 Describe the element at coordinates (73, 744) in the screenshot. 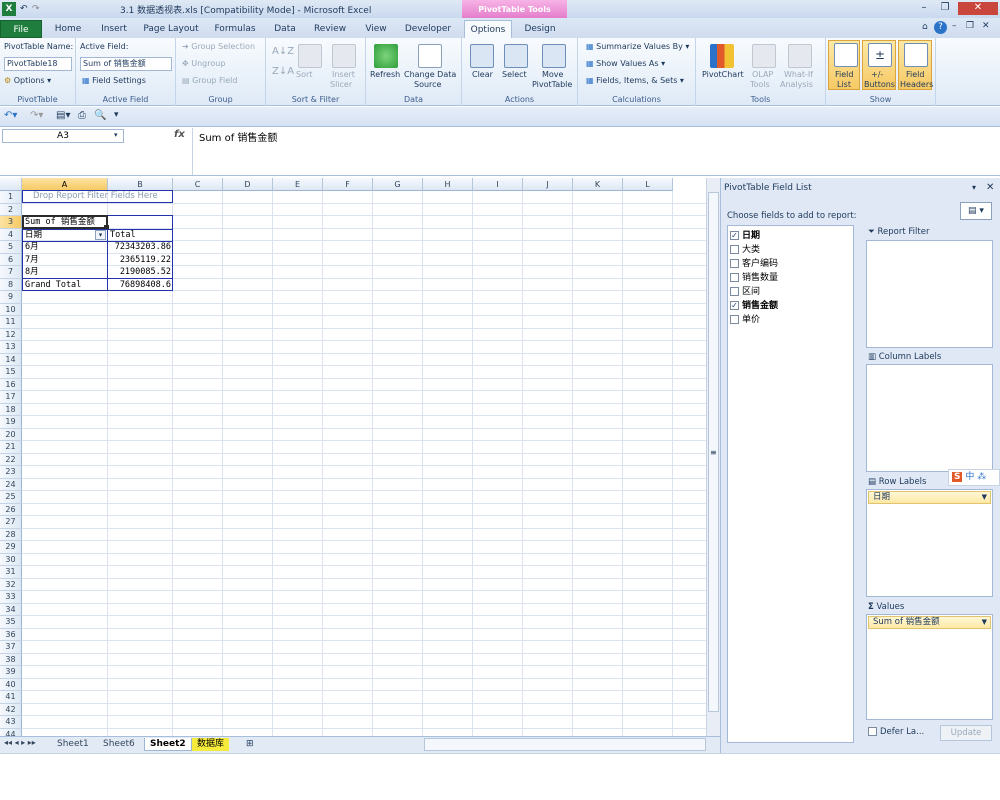

I see `sheet-tab-sheet1: Sheet1` at that location.